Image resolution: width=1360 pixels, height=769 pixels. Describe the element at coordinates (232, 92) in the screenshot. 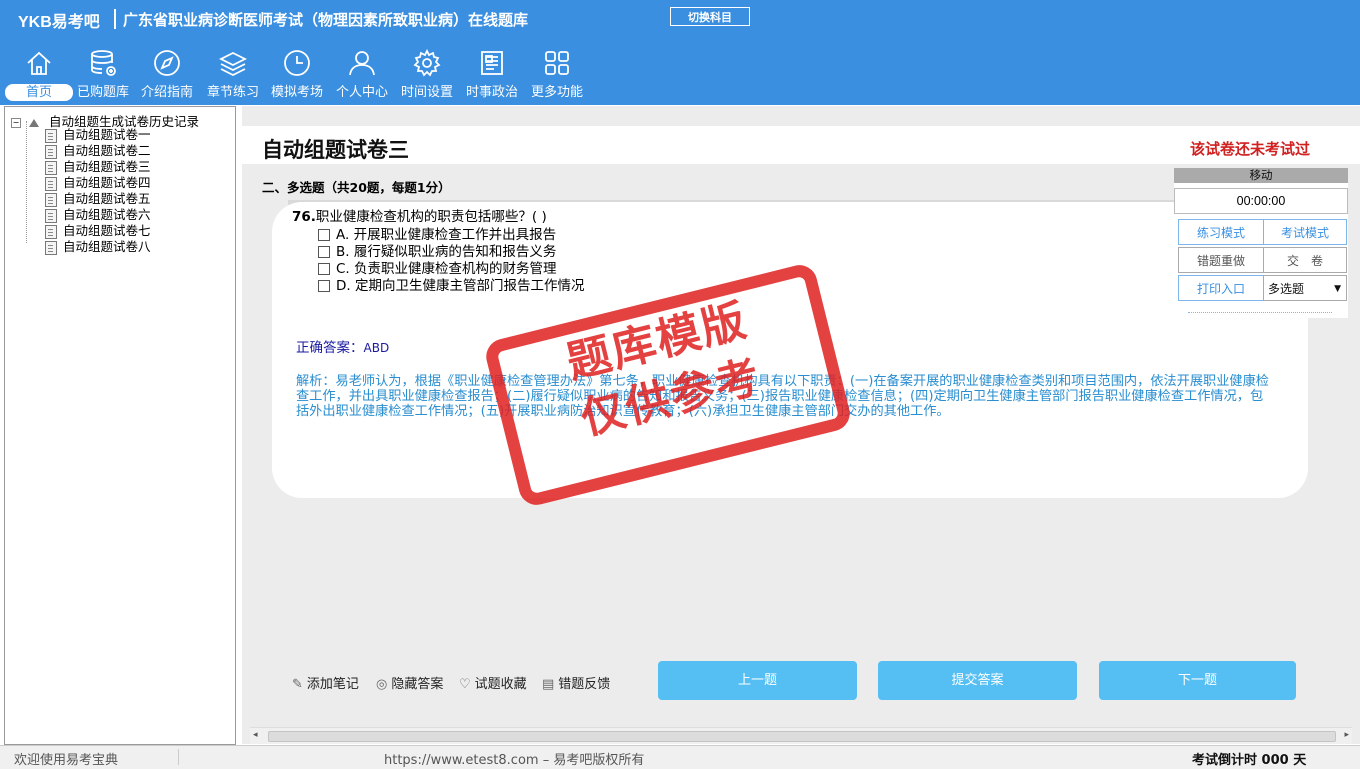

I see `nav-chapter-label: 章节练习` at that location.